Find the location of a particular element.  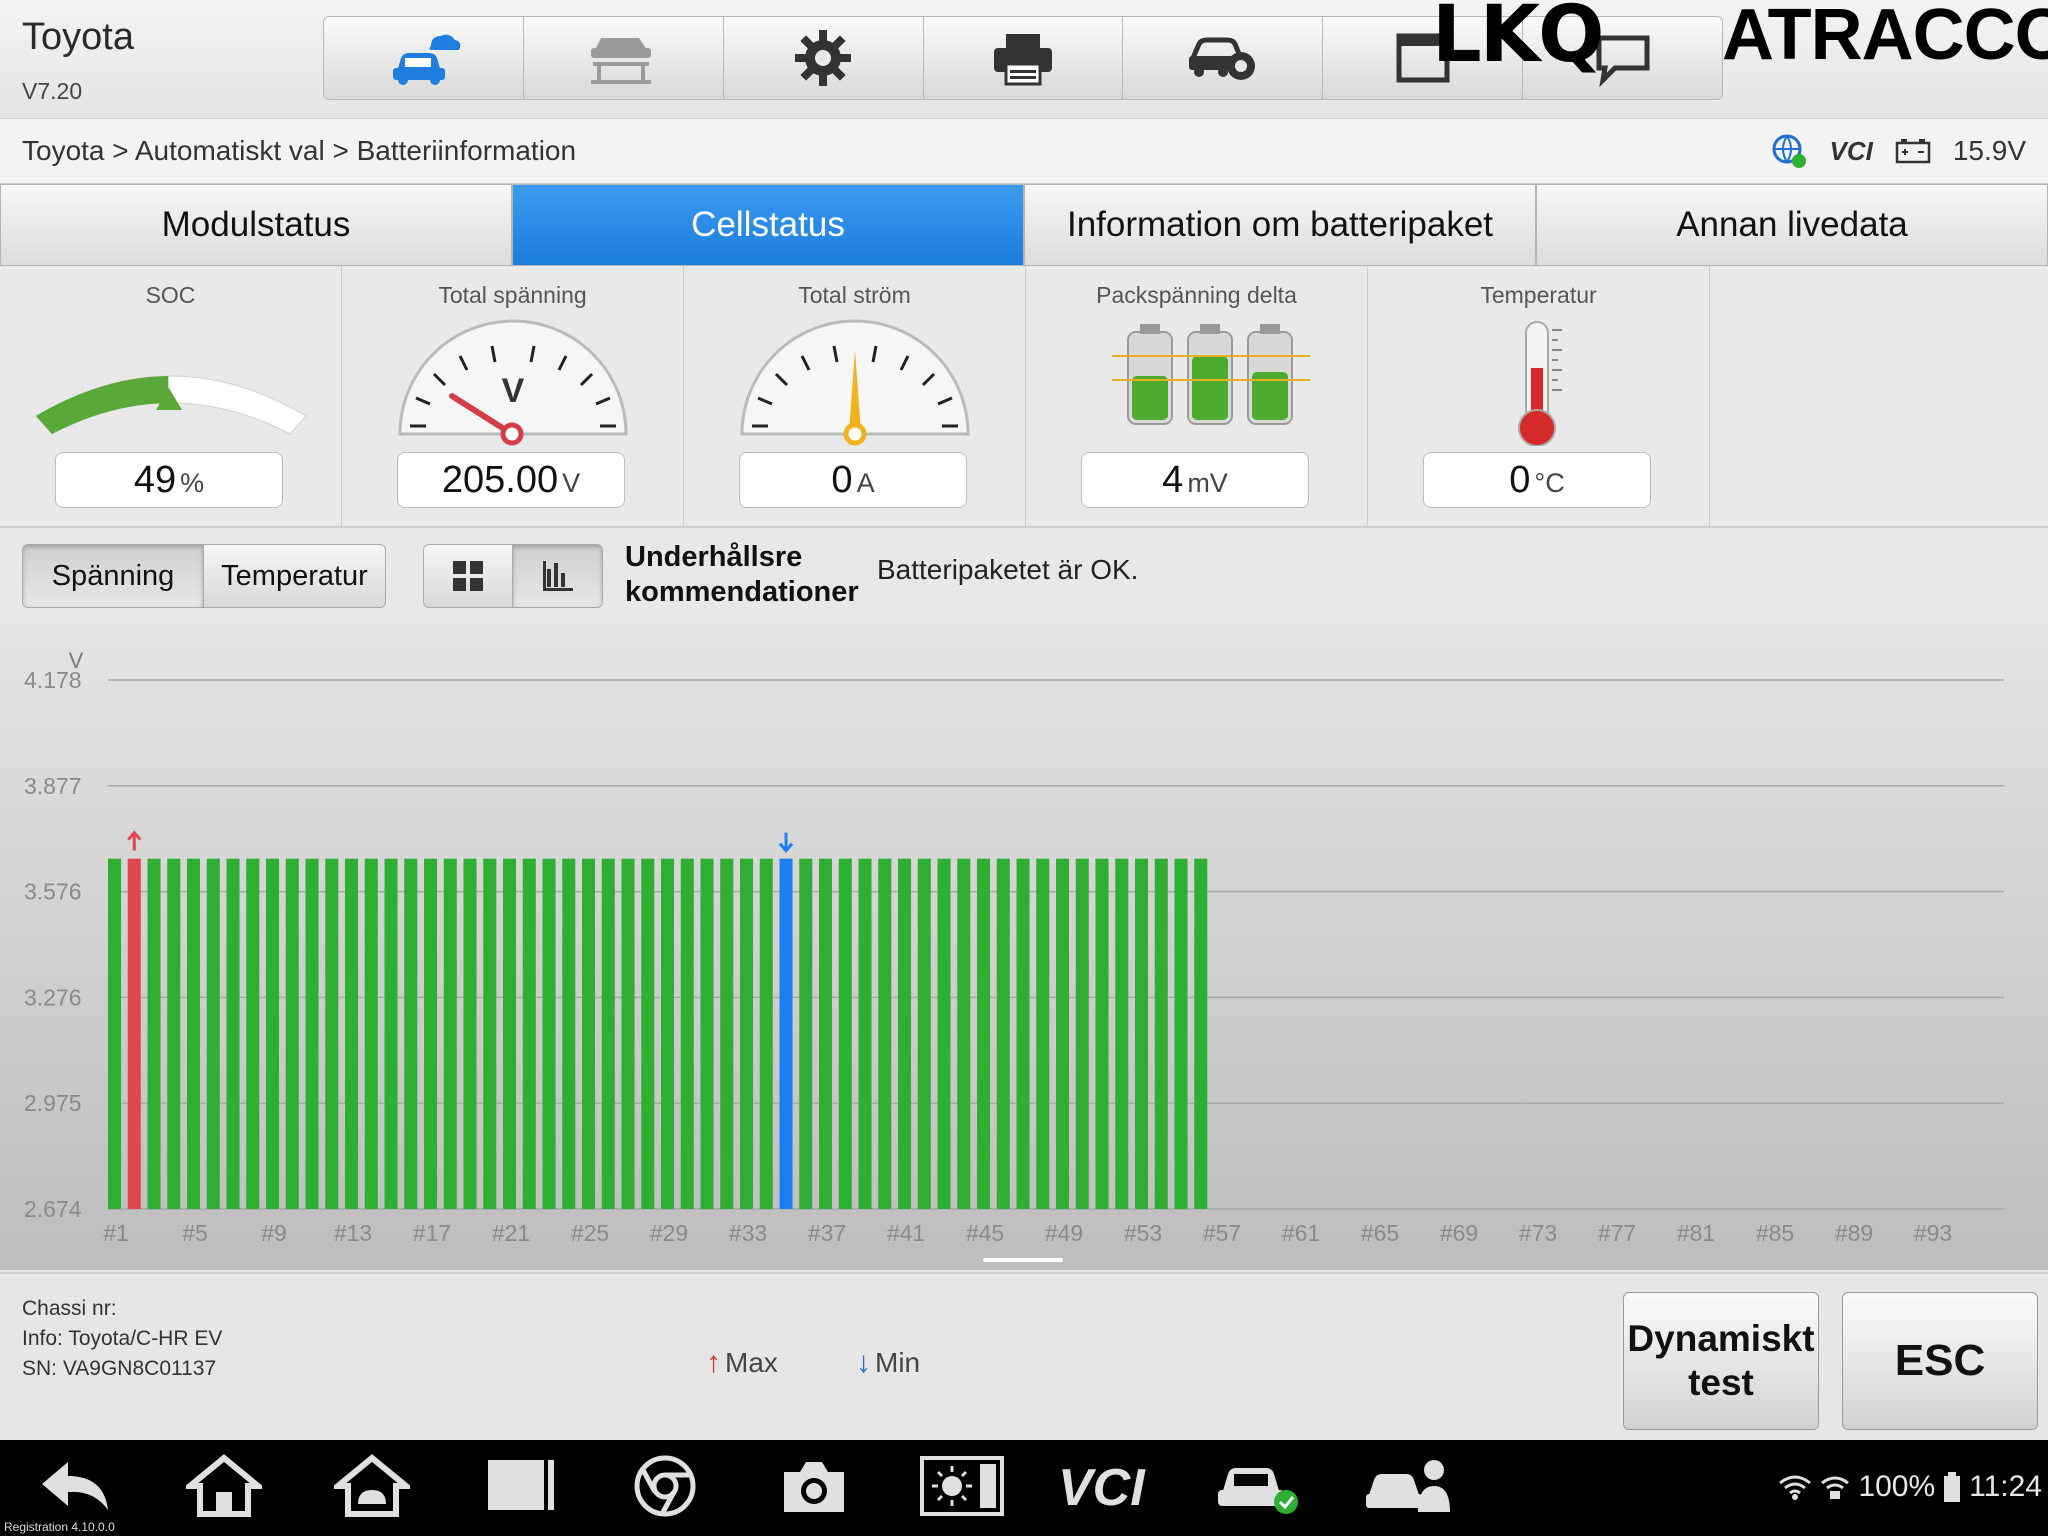

tab-battery-pack-info: Information om batteripaket is located at coordinates (1280, 225).